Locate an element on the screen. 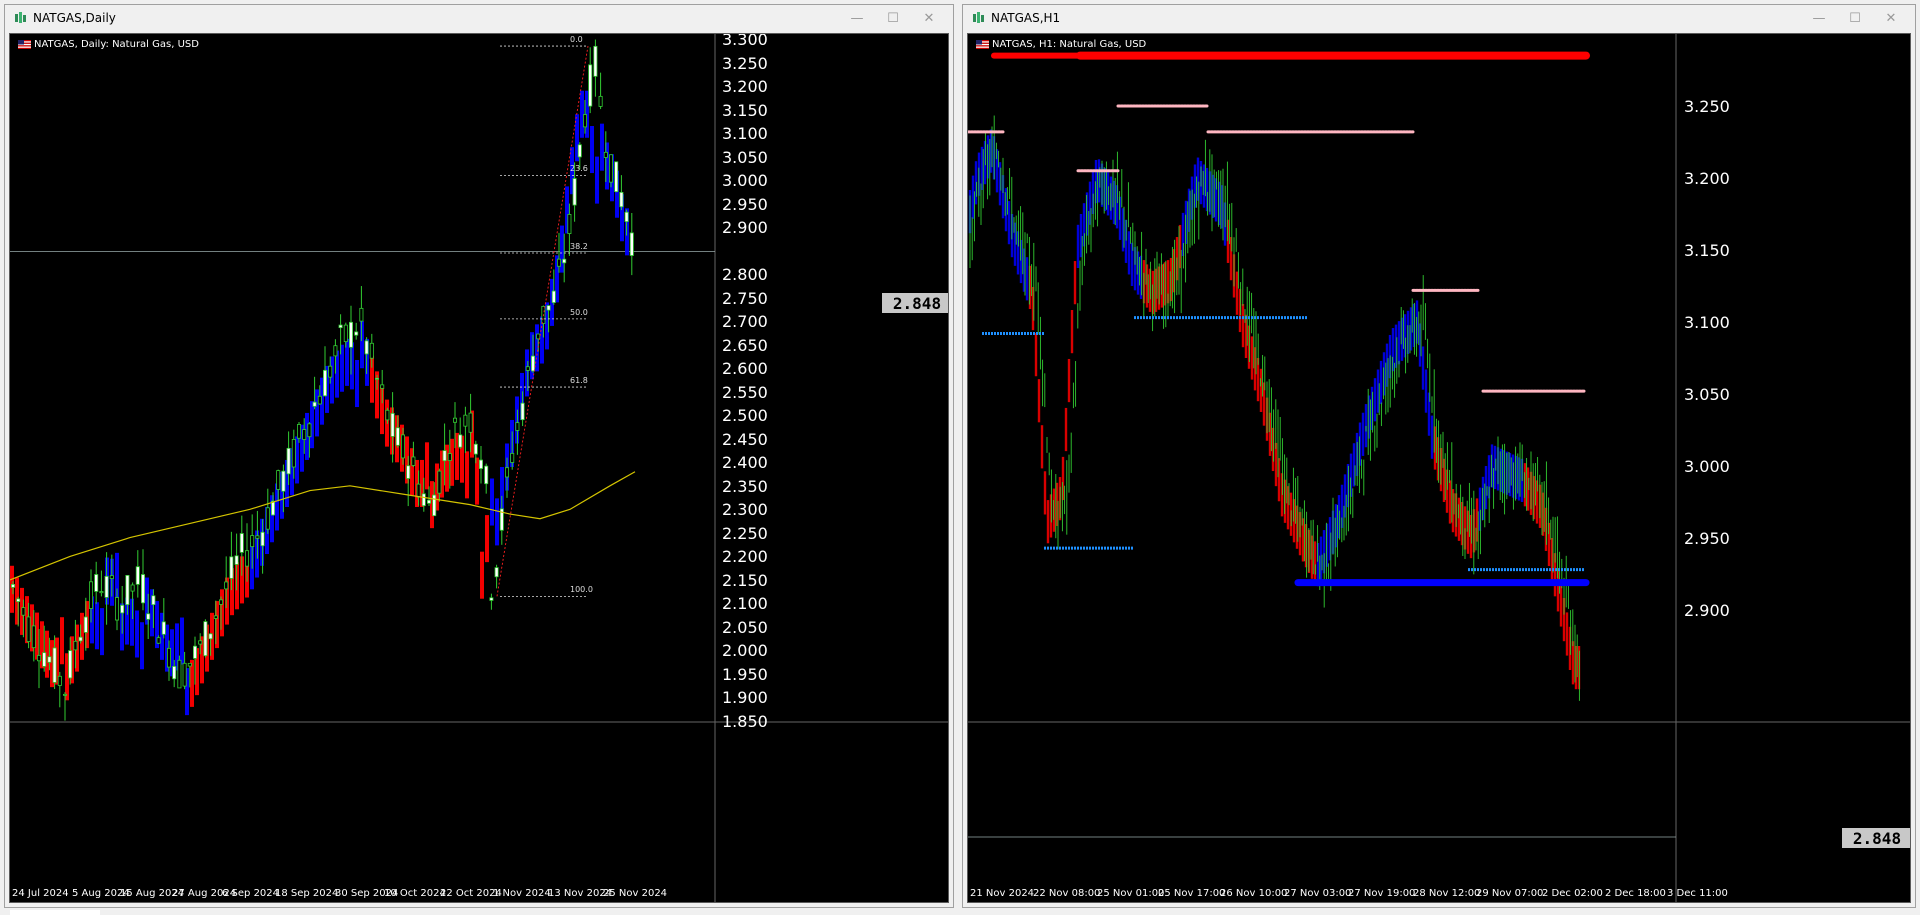 The width and height of the screenshot is (1920, 915). y-tick-label: 2.450 is located at coordinates (745, 439).